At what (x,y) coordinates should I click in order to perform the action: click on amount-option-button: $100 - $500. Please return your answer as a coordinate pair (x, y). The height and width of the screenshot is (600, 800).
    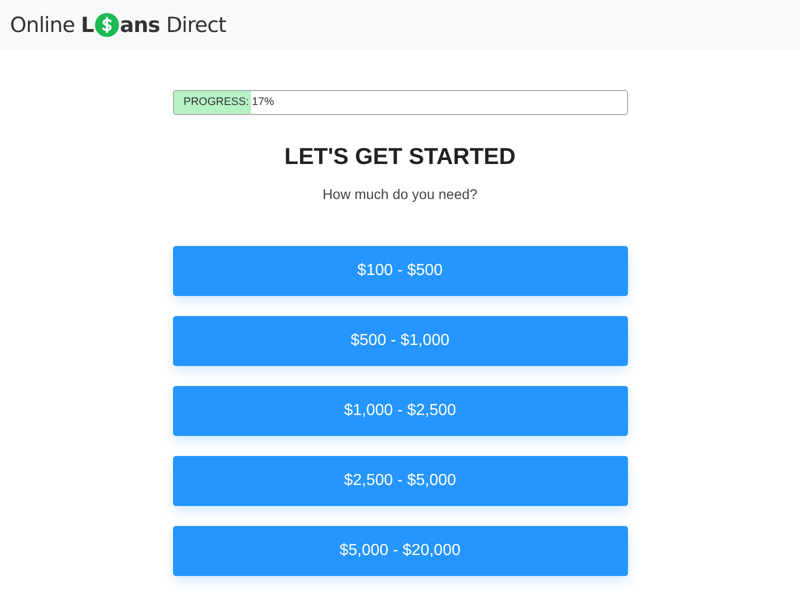
    Looking at the image, I should click on (400, 271).